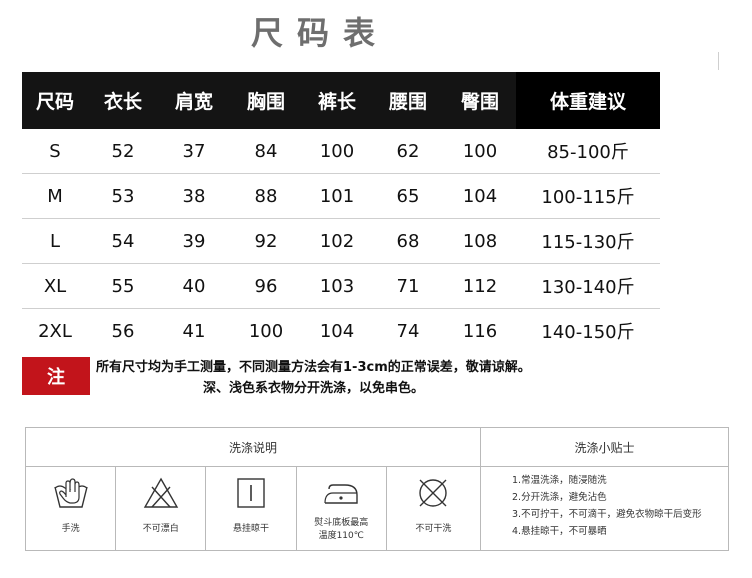 The image size is (752, 578). I want to click on table-cell: 52, so click(123, 151).